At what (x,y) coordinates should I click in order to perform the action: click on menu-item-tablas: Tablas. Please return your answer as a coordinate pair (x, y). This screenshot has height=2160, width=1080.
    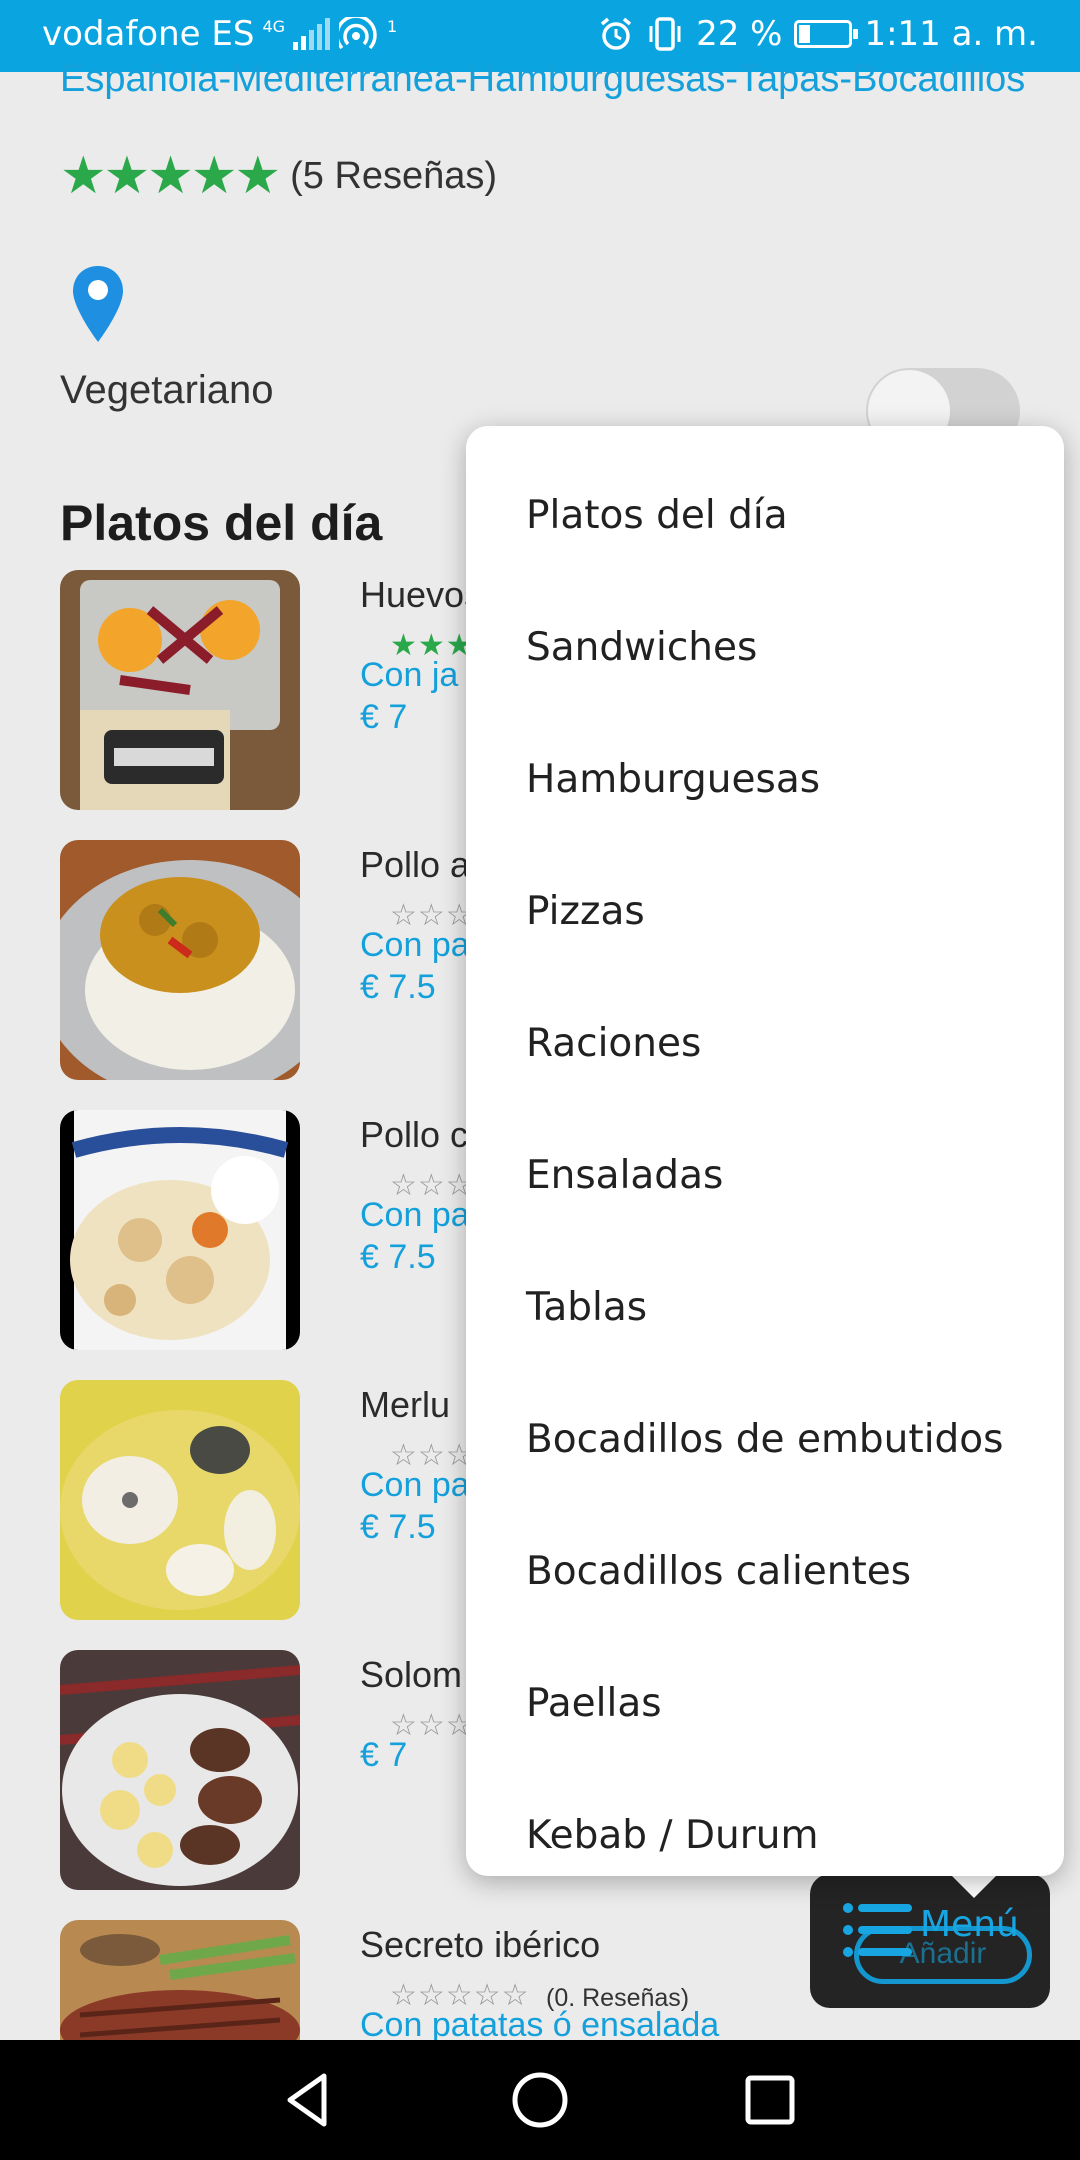
    Looking at the image, I should click on (765, 1324).